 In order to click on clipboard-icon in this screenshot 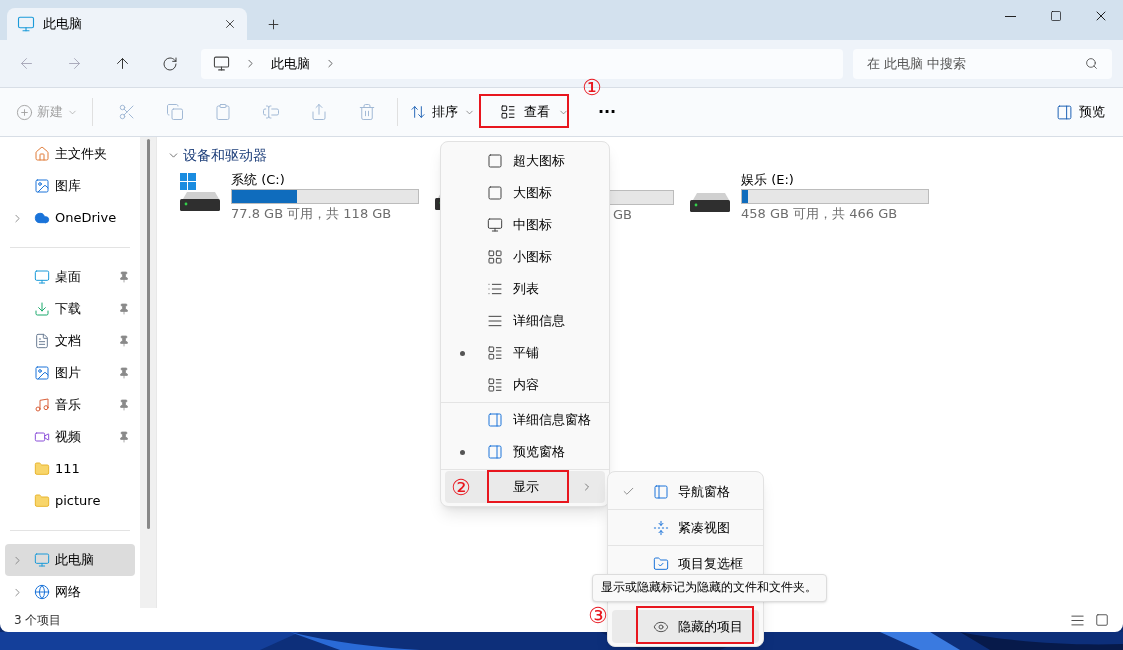, I will do `click(223, 112)`.